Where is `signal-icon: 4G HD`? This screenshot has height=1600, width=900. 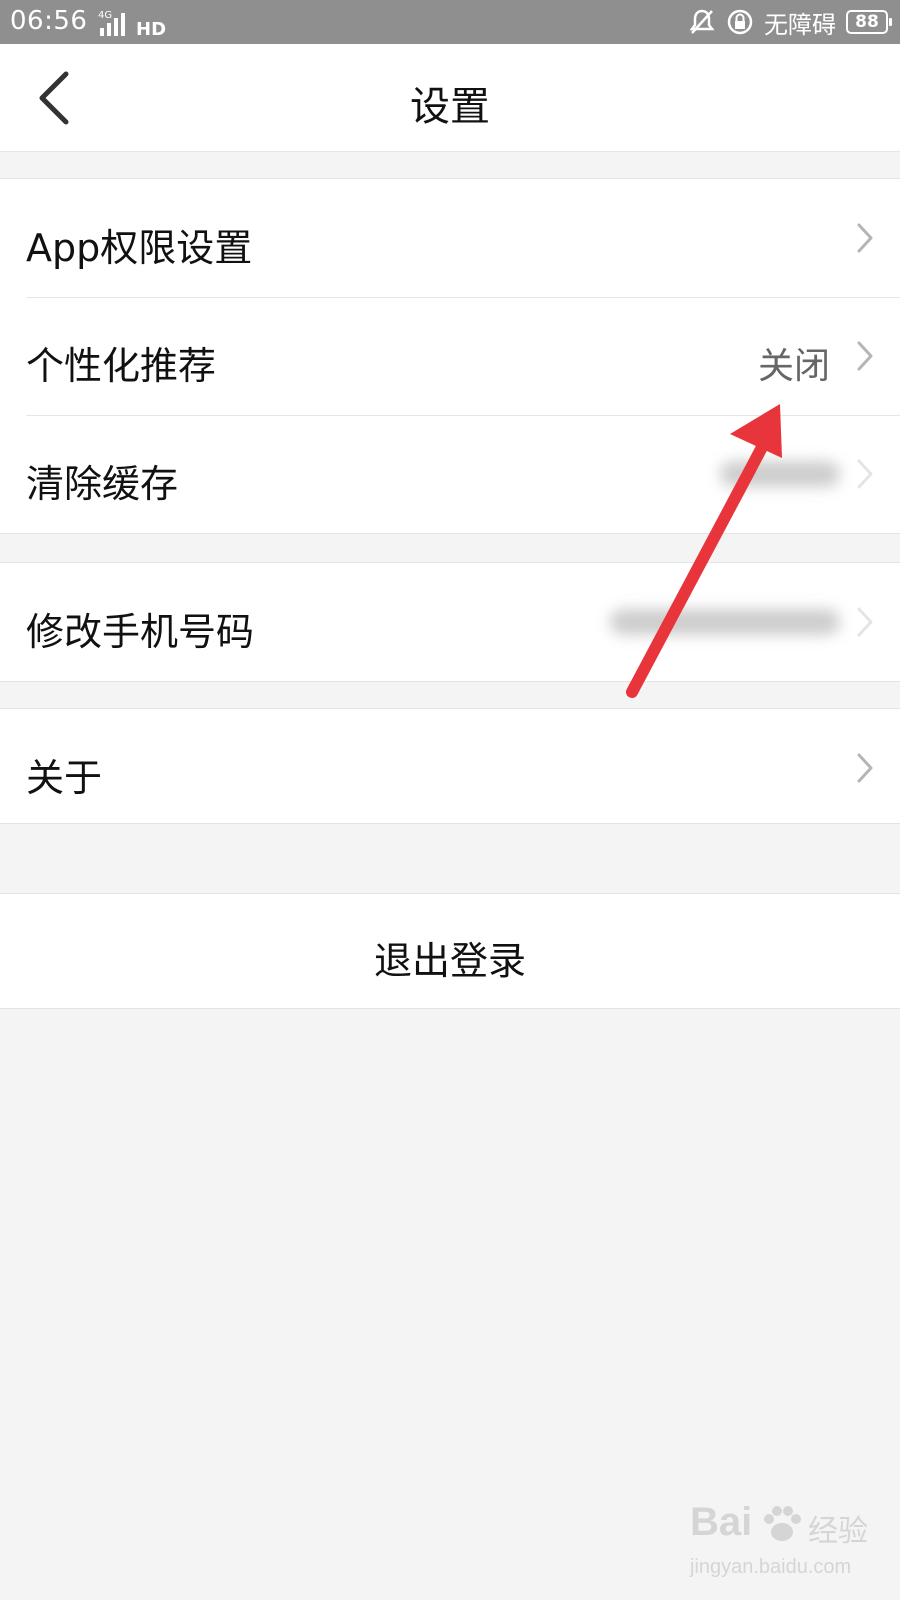
signal-icon: 4G HD is located at coordinates (132, 24).